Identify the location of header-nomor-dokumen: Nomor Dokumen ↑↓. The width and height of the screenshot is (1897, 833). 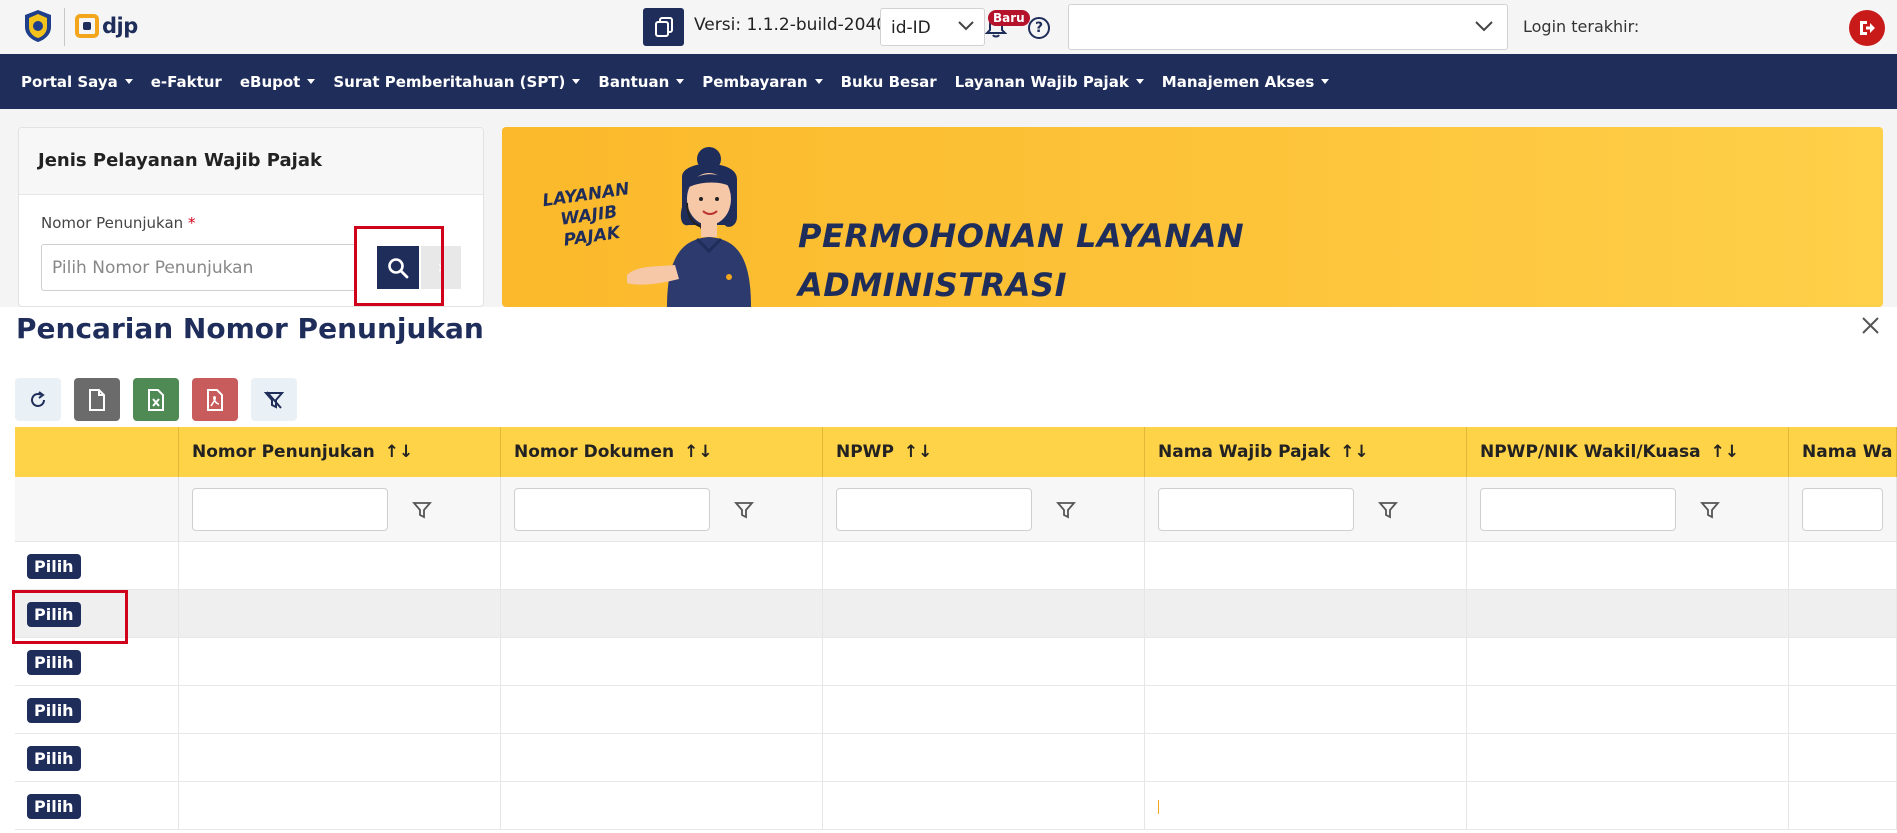
(662, 452).